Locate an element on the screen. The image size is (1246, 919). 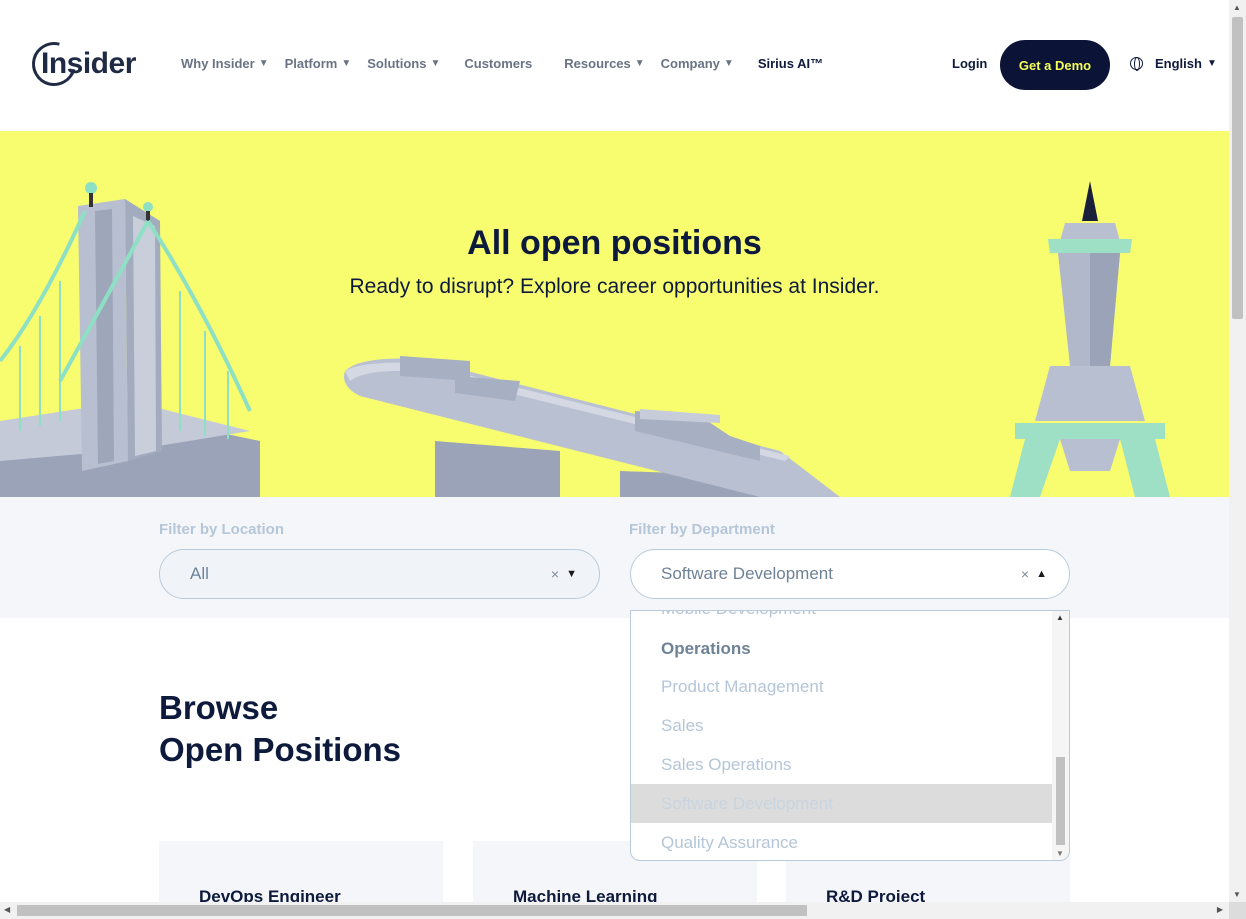
language-label: English is located at coordinates (1178, 63).